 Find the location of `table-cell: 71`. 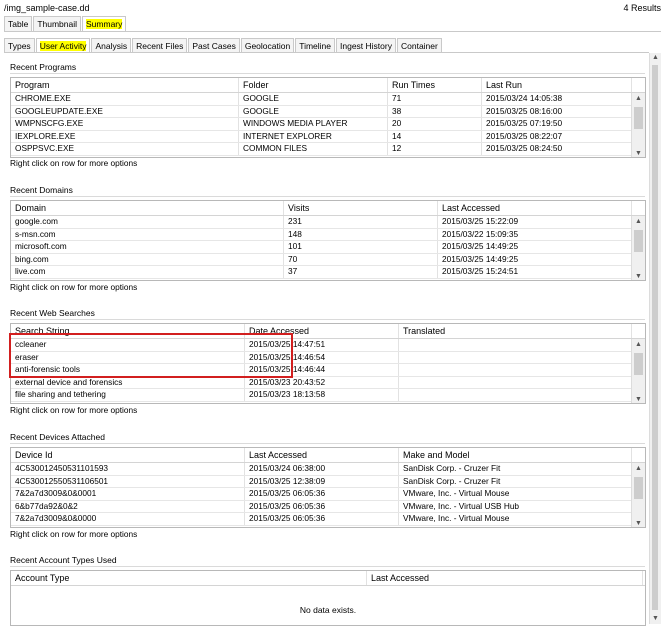

table-cell: 71 is located at coordinates (435, 99).